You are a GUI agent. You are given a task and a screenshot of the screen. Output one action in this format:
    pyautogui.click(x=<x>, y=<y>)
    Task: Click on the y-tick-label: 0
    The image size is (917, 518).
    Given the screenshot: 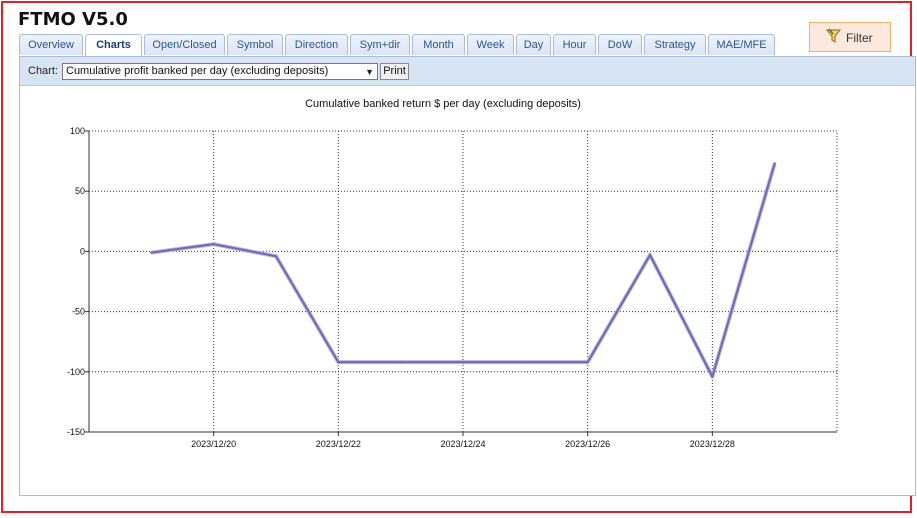 What is the action you would take?
    pyautogui.click(x=82, y=251)
    